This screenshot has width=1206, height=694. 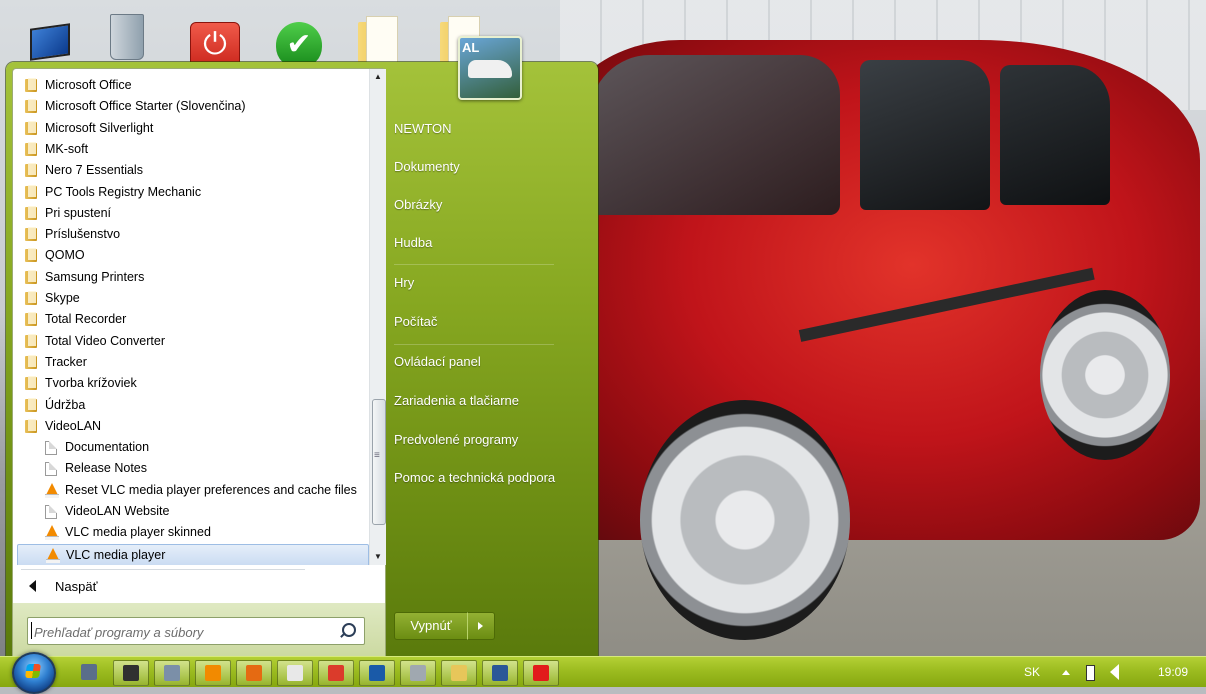 I want to click on search-box, so click(x=196, y=631).